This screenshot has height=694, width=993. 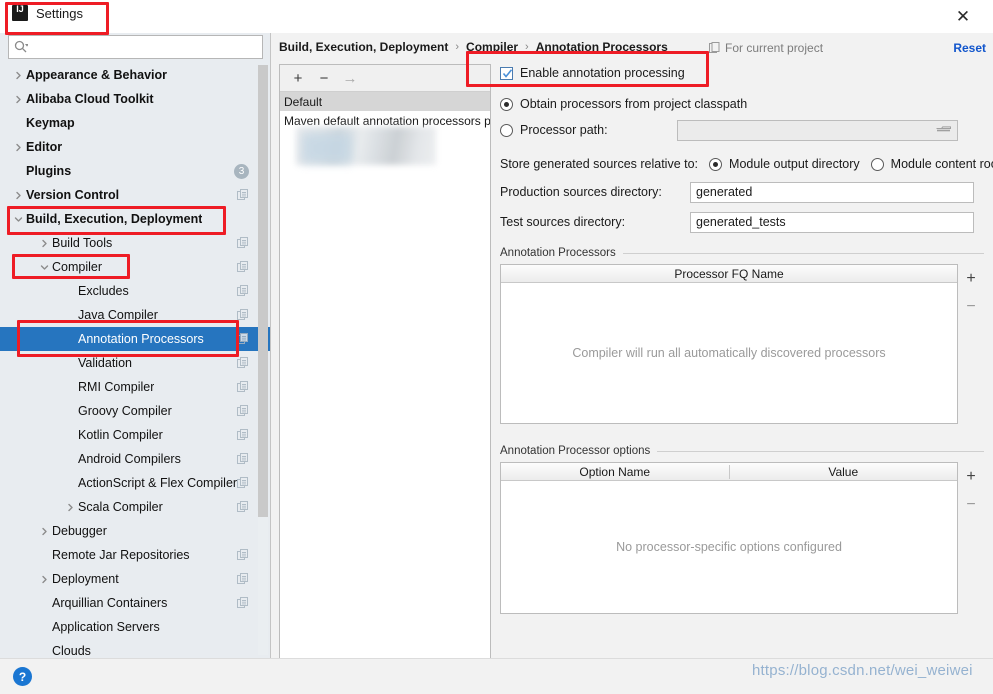 I want to click on remove-profile-button: −, so click(x=324, y=78).